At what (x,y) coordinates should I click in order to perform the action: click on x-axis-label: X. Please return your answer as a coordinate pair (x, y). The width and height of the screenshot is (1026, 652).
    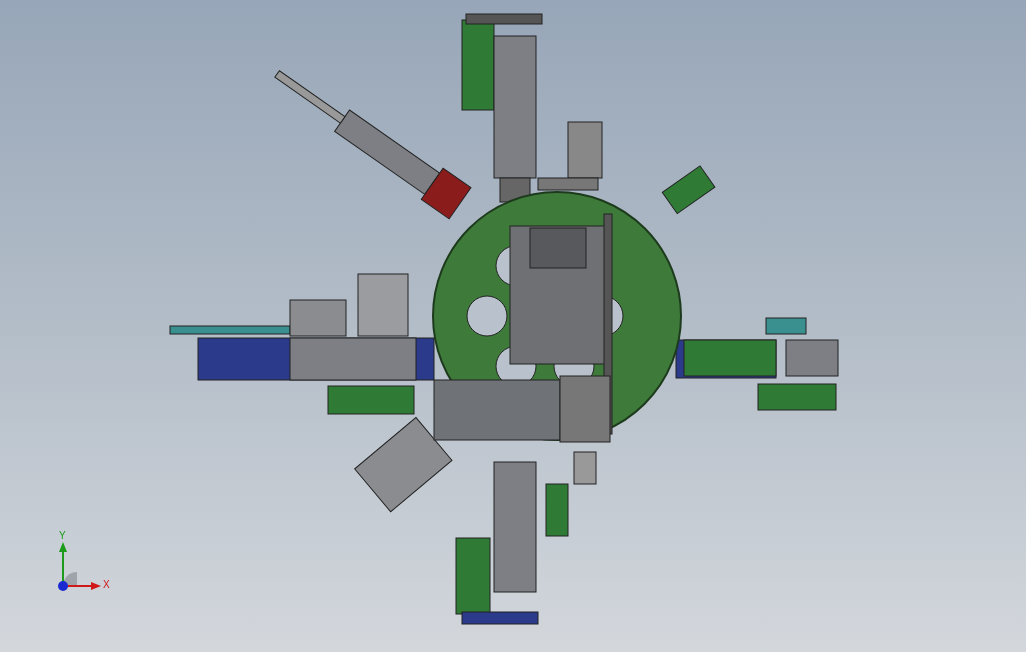
    Looking at the image, I should click on (106, 585).